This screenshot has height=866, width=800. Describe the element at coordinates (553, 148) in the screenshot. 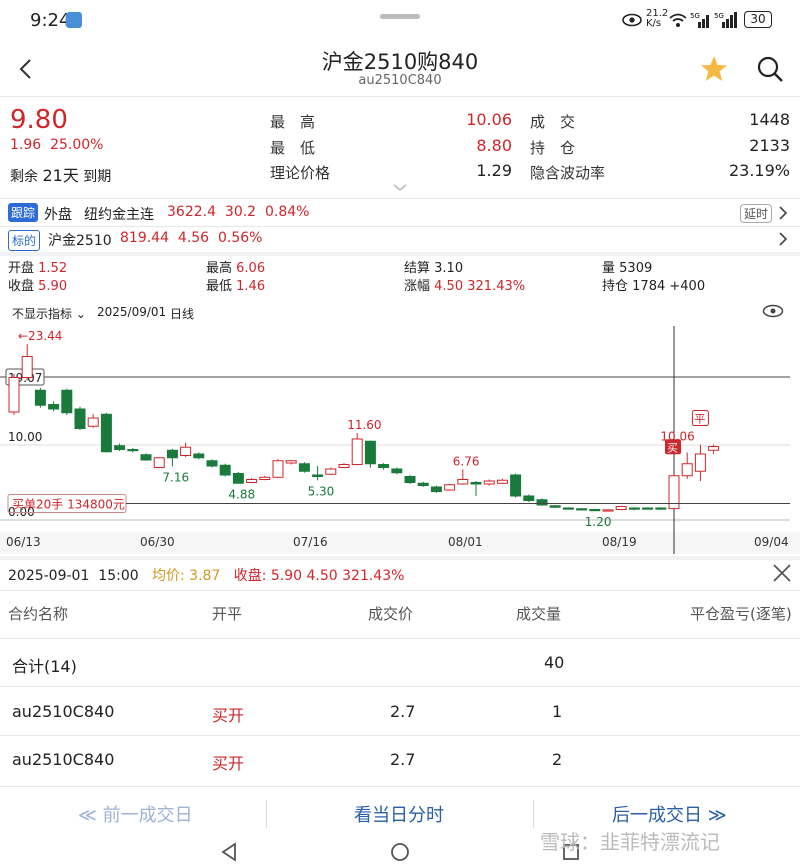

I see `open-interest-label: 持 仓` at that location.